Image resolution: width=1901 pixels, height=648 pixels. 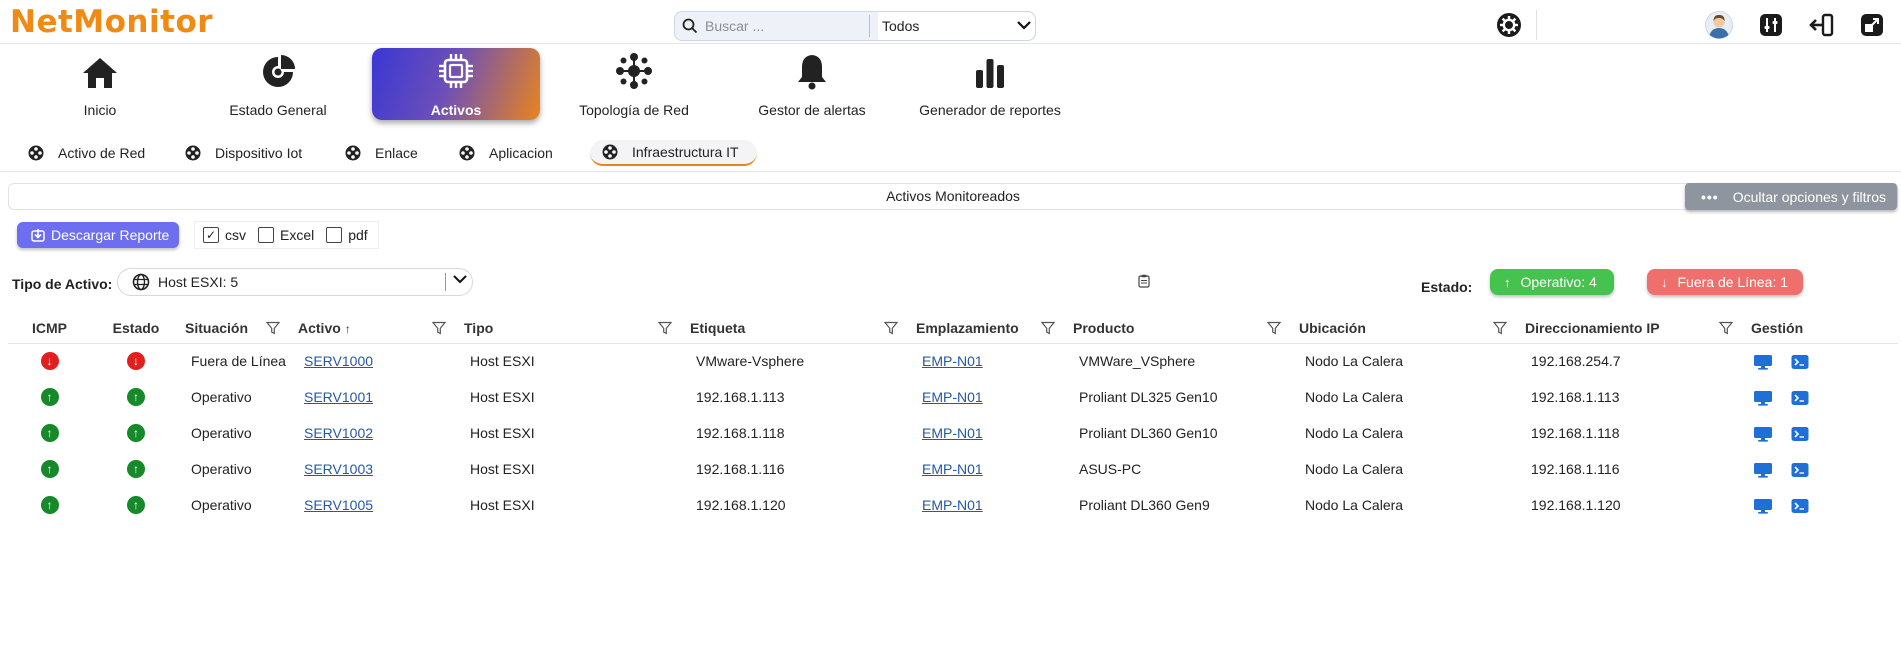 I want to click on fuera-linea-filter-badge: ↓ Fuera de Línea: 1, so click(x=1725, y=282).